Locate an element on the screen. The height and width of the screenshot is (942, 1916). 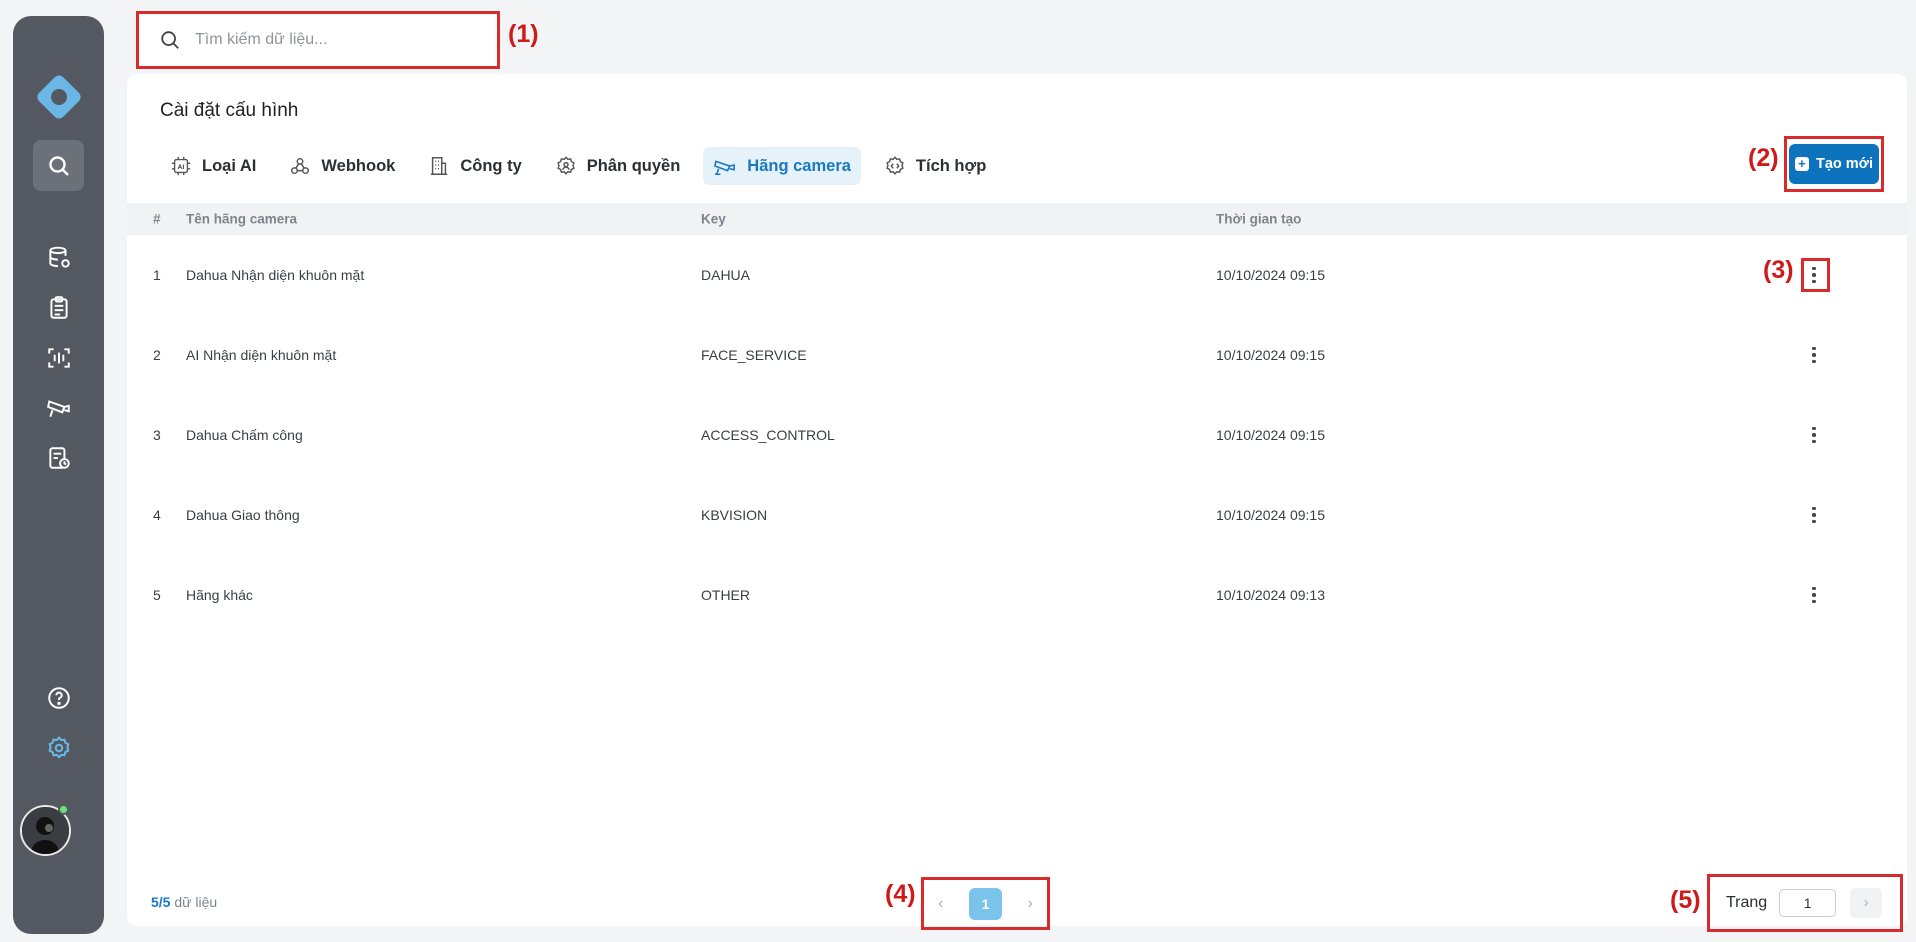
goto-page-label: Trang is located at coordinates (1747, 902).